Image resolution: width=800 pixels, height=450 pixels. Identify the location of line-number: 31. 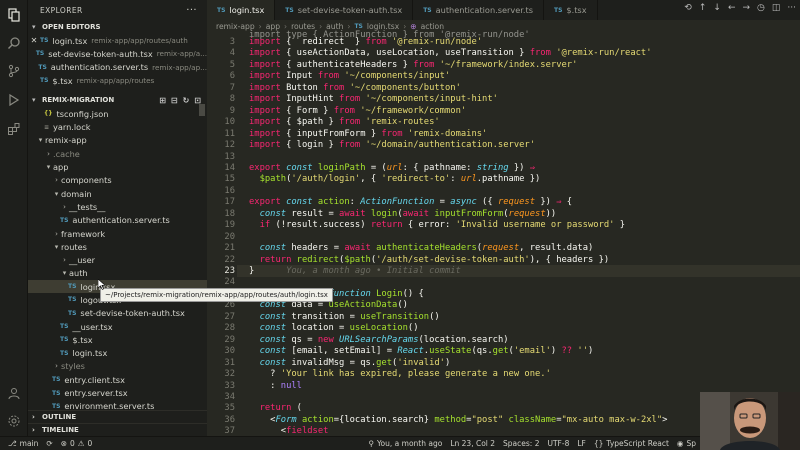
(229, 362).